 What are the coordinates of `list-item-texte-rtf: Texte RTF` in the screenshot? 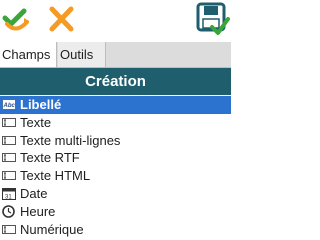 It's located at (115, 158).